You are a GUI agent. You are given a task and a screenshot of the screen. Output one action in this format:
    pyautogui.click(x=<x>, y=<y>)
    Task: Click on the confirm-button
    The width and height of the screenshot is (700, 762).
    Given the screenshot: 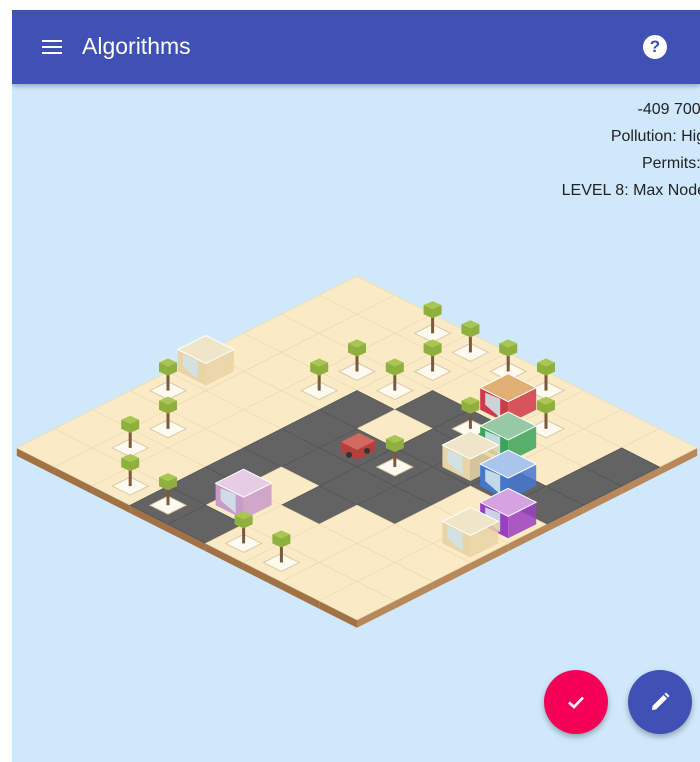 What is the action you would take?
    pyautogui.click(x=576, y=702)
    